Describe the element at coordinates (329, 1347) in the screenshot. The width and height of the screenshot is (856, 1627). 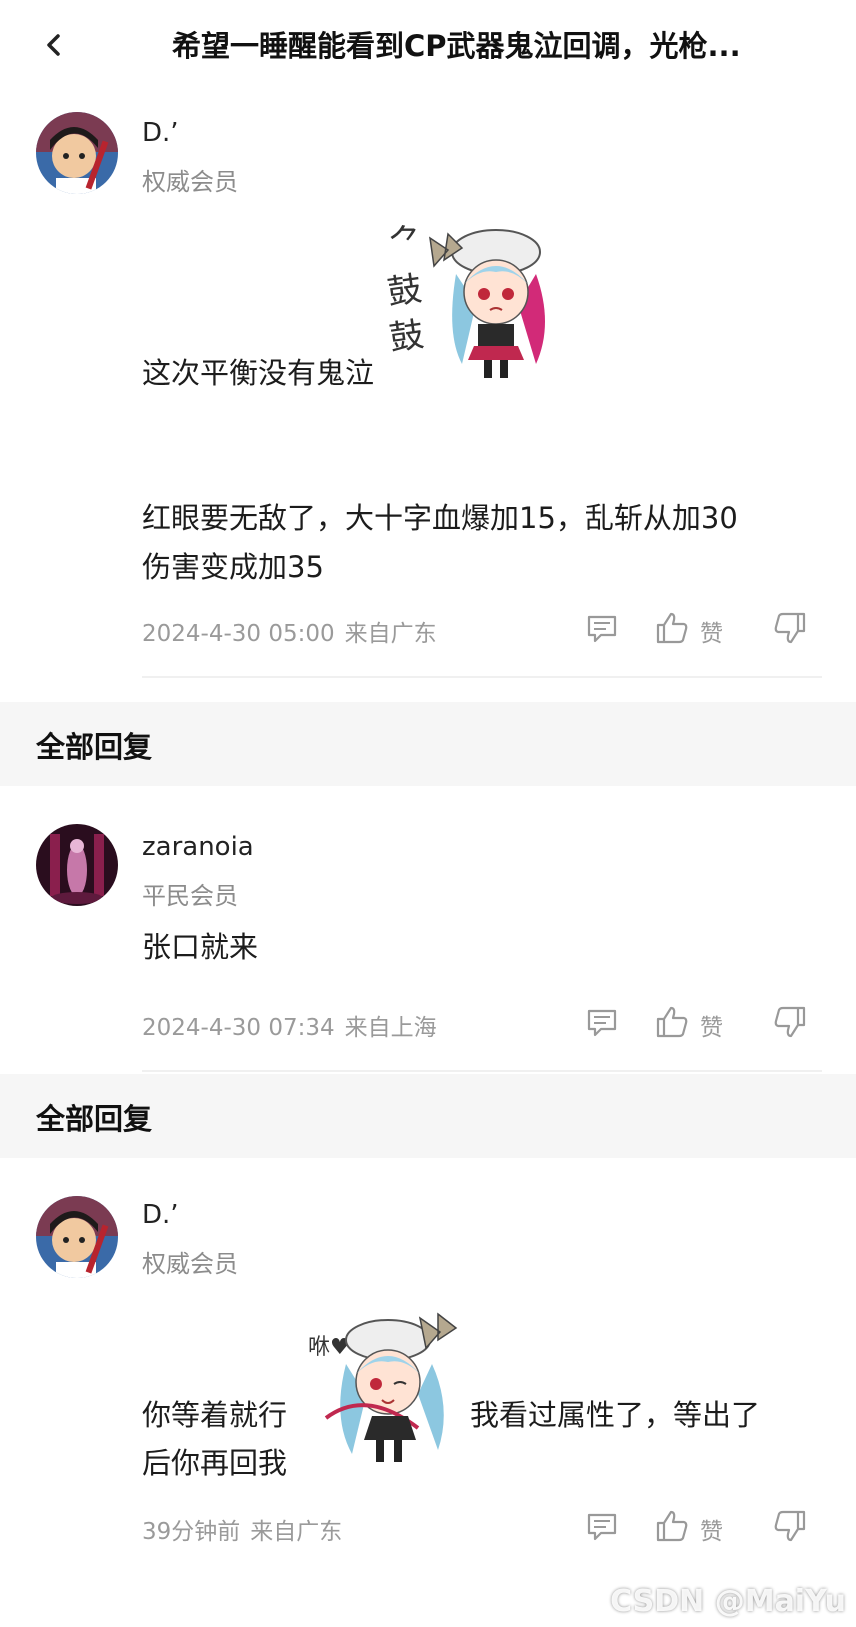
I see `sticker-caption: 咻♥` at that location.